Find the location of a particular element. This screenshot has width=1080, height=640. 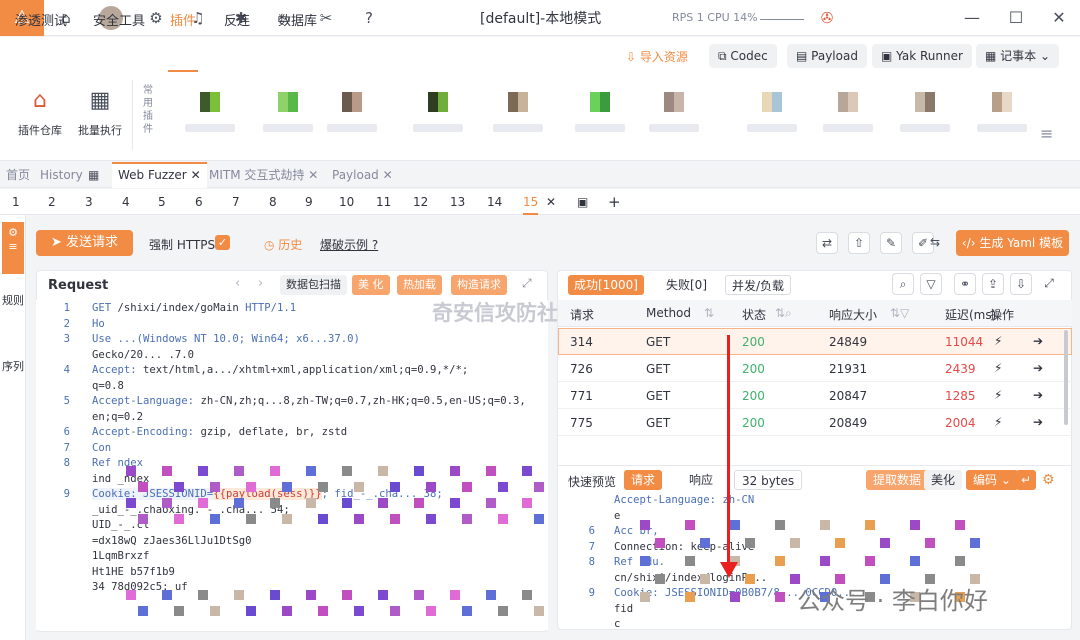

menu-reverse: 反连 is located at coordinates (237, 19).